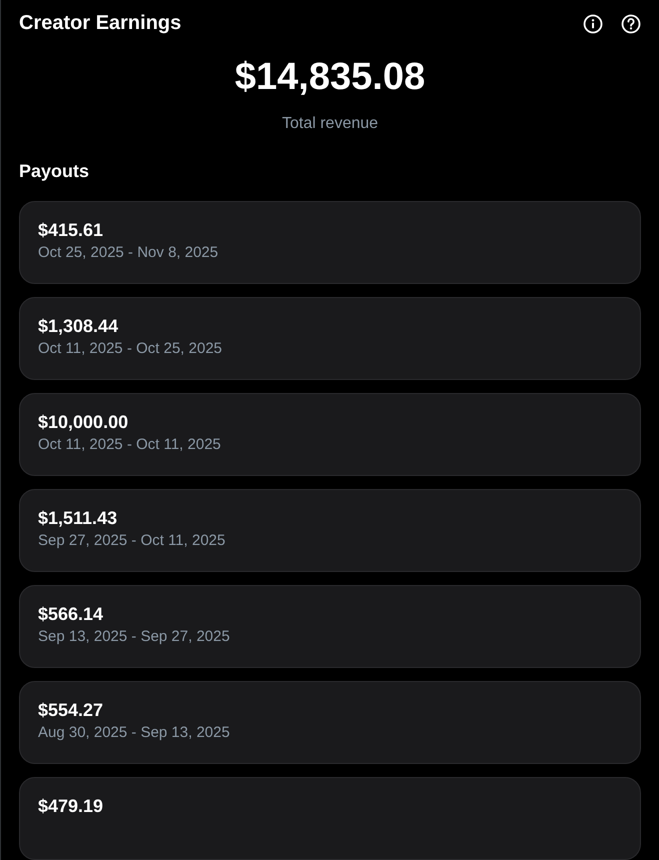 This screenshot has height=860, width=659. Describe the element at coordinates (330, 338) in the screenshot. I see `payout-card: $1,308.44 Oct 11, 2025 - Oct 25, 2025` at that location.